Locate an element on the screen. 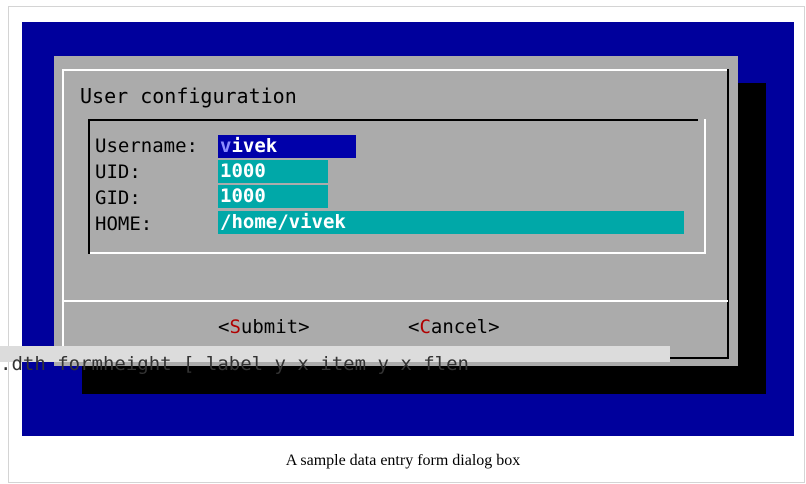 The image size is (806, 484). username-input: vivek is located at coordinates (287, 146).